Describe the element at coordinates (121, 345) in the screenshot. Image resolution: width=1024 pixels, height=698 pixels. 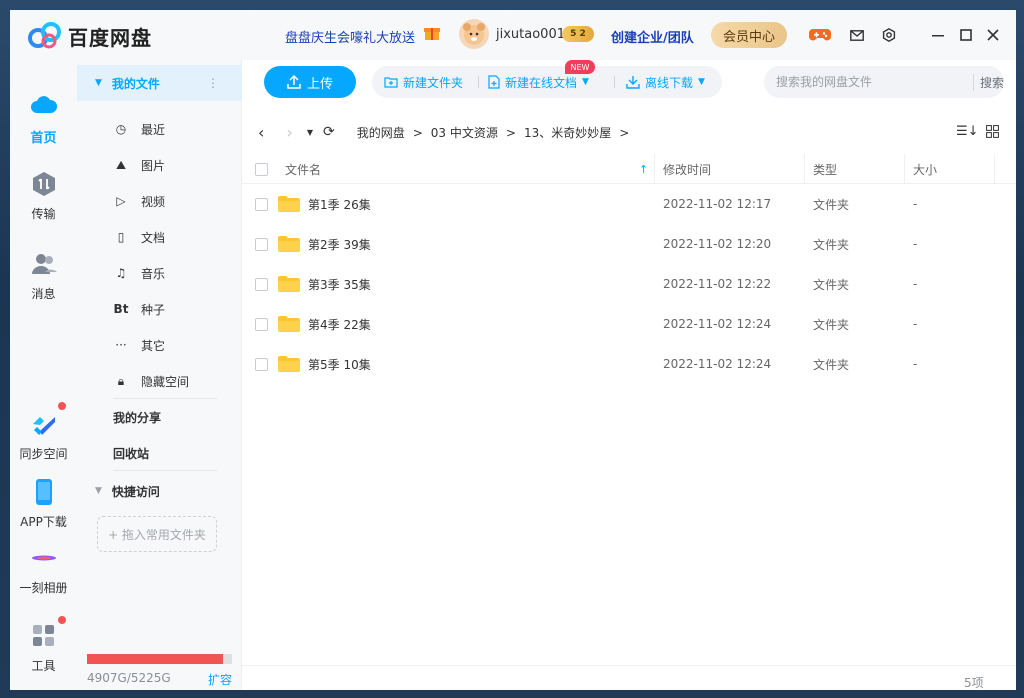
I see `more-icon: ···` at that location.